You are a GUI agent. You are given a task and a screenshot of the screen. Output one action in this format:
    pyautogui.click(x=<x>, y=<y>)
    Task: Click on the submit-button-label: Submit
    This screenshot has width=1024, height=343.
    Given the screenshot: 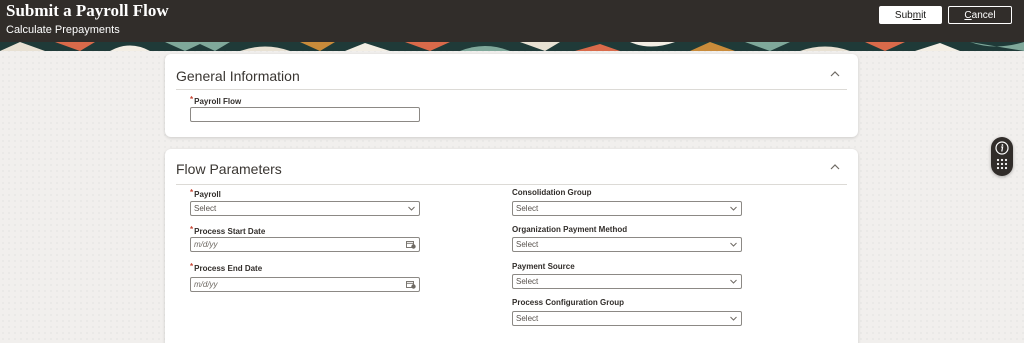 What is the action you would take?
    pyautogui.click(x=910, y=15)
    